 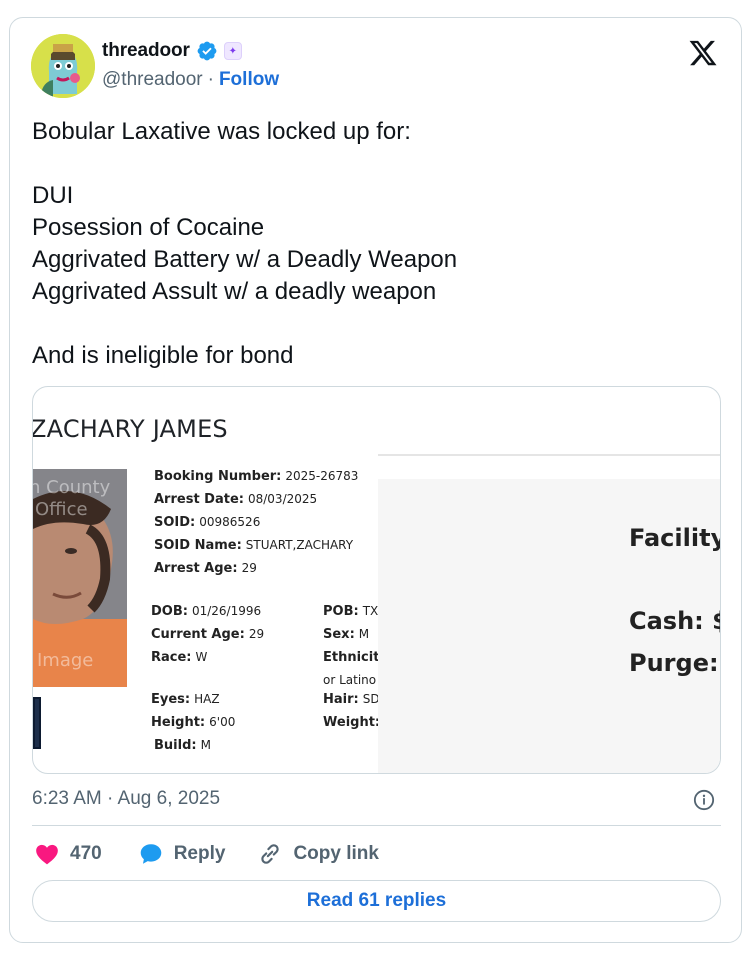 I want to click on copy-link-button: Copy link, so click(x=318, y=854).